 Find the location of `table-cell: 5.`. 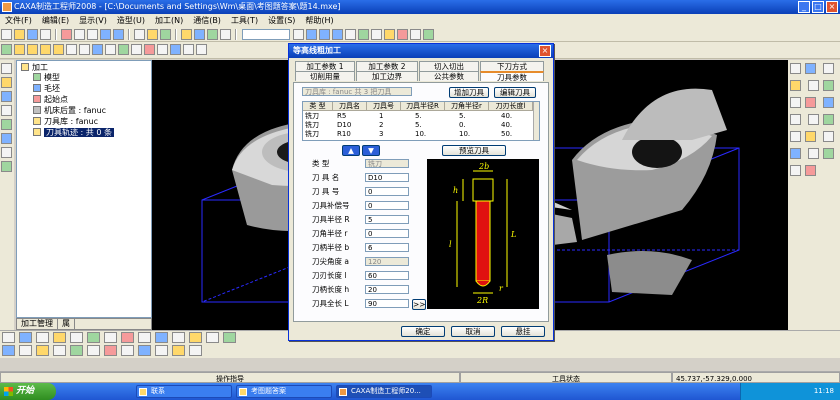

table-cell: 5. is located at coordinates (473, 116).